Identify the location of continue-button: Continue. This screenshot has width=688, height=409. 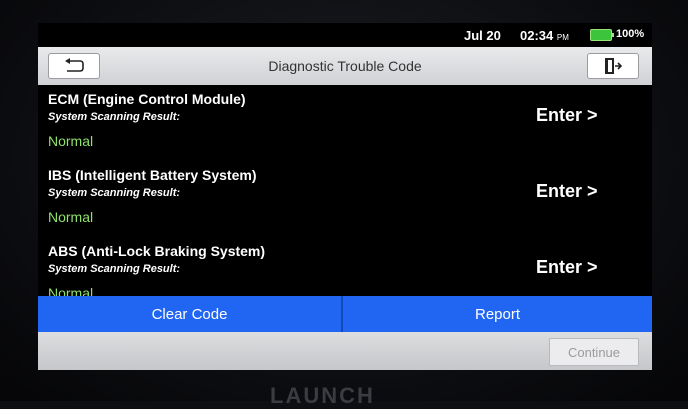
(594, 352).